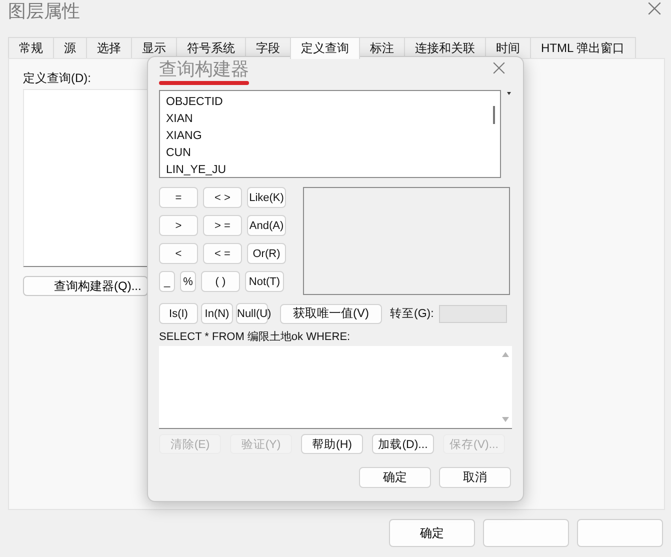  I want to click on operator-button: < =, so click(222, 253).